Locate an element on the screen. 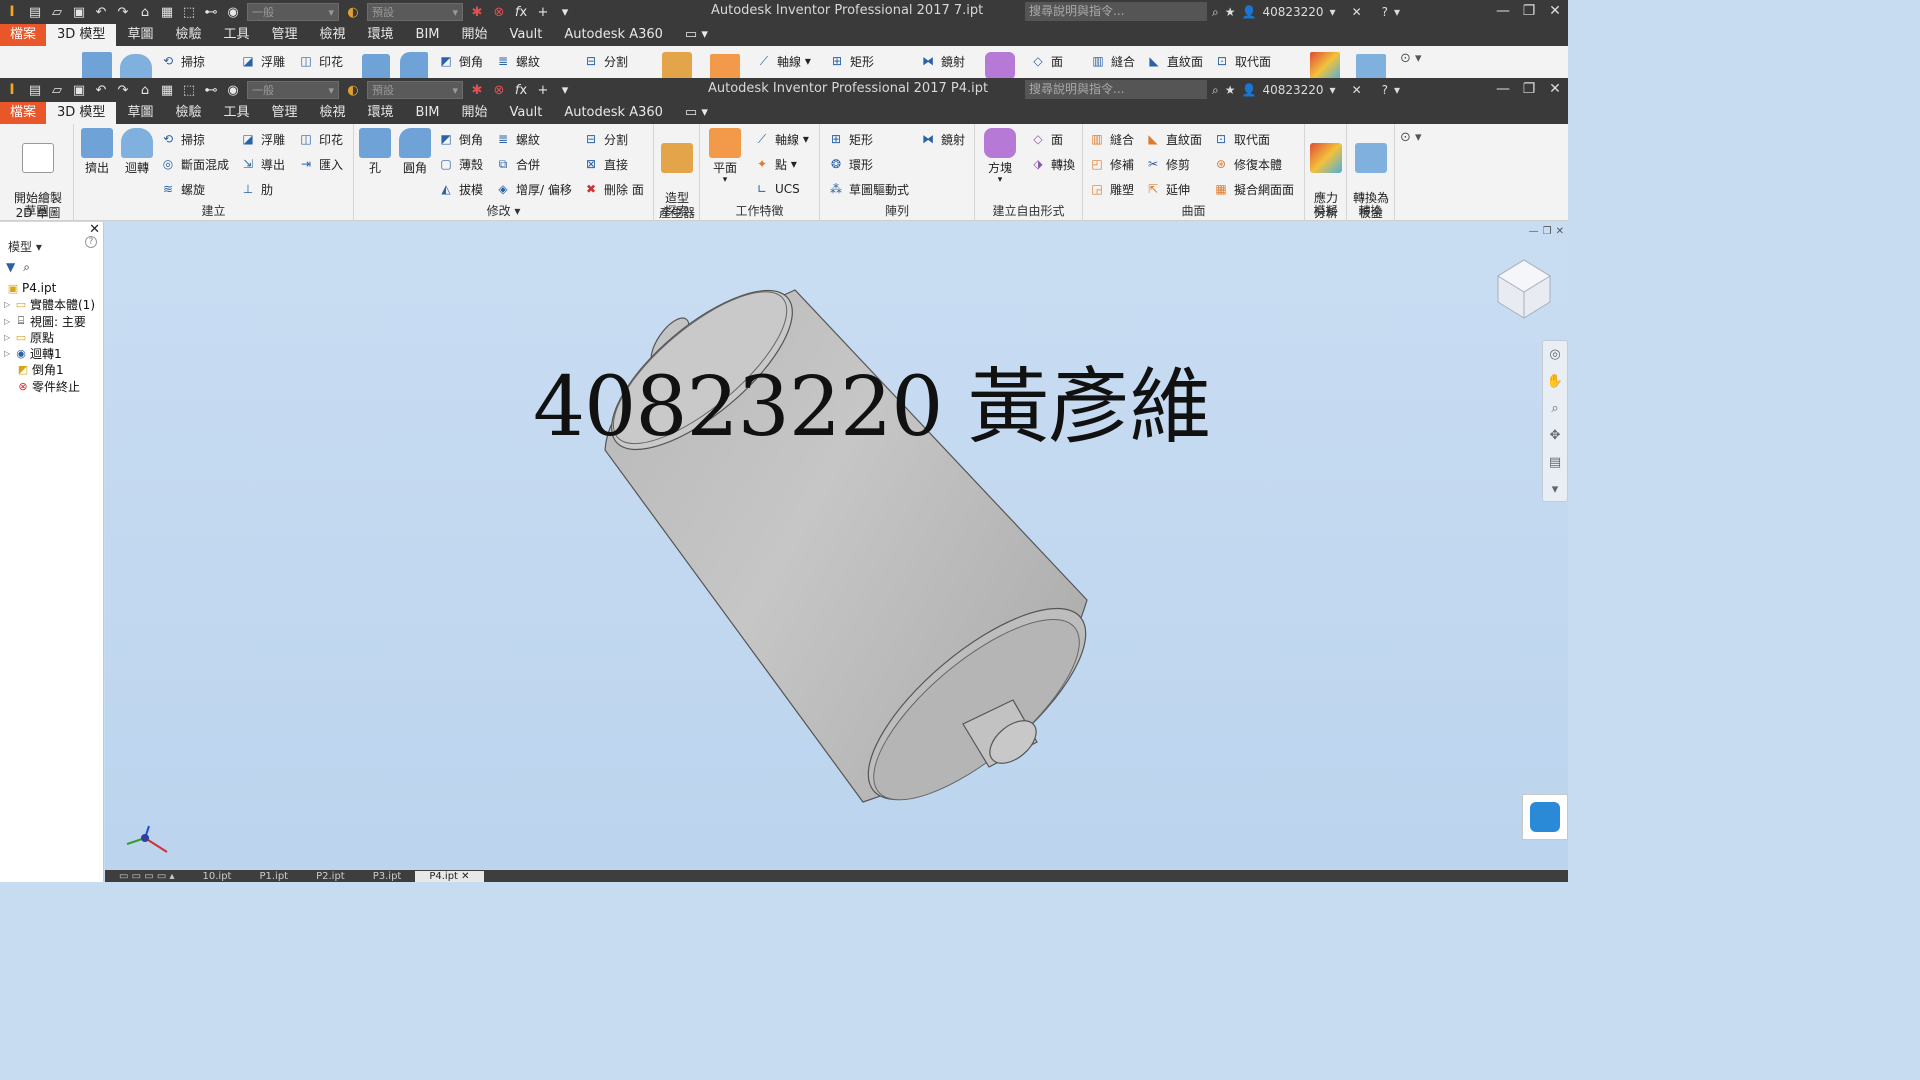 The image size is (1920, 1080). tab-view: 檢視 is located at coordinates (333, 35).